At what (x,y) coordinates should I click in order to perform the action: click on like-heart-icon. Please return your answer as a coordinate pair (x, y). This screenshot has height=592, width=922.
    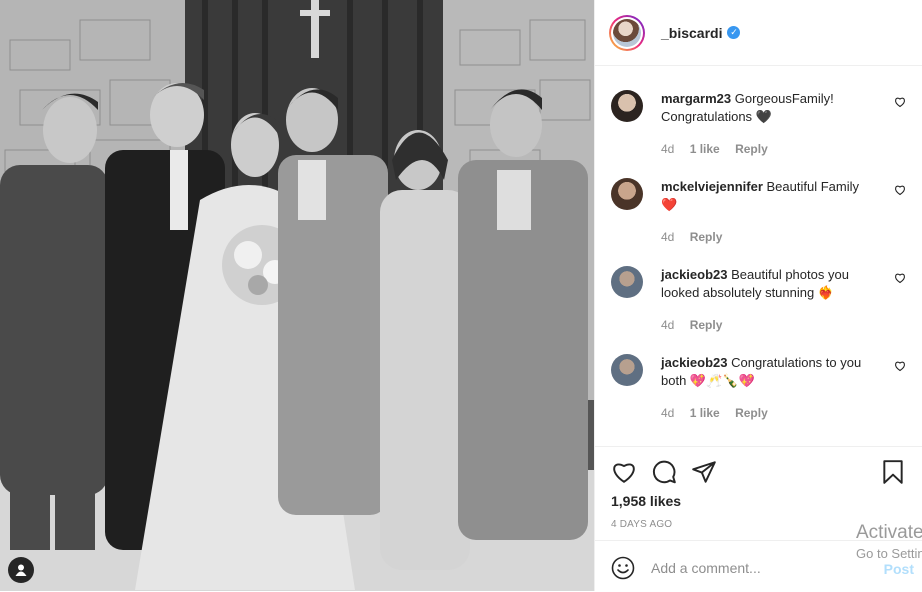
    Looking at the image, I should click on (624, 472).